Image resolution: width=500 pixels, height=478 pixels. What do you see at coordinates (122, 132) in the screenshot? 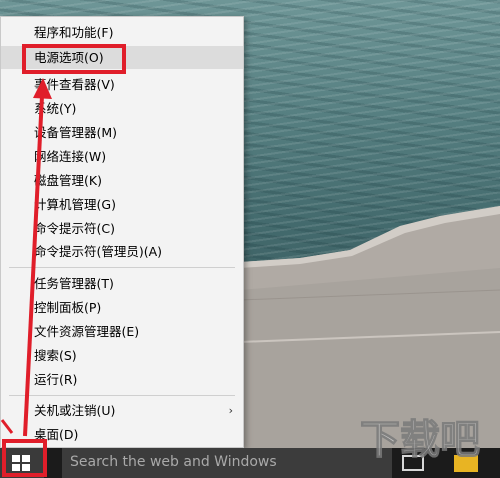
I see `menu-item-device-manager: 设备管理器(M)` at bounding box center [122, 132].